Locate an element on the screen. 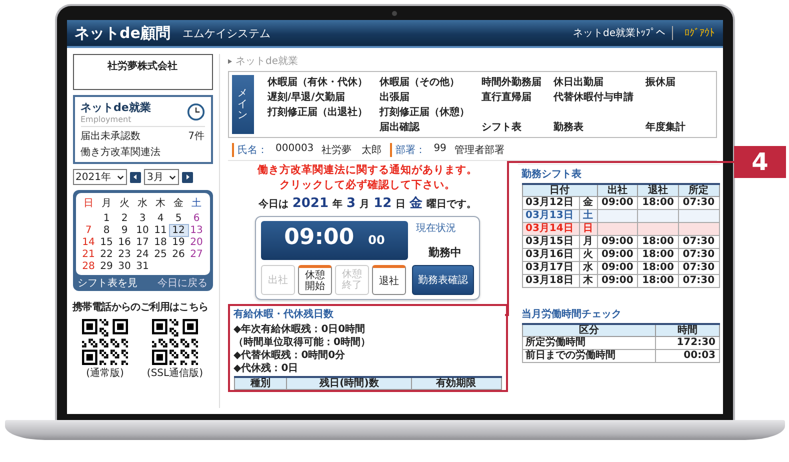 Image resolution: width=789 pixels, height=462 pixels. calendar-day: 2 is located at coordinates (125, 218).